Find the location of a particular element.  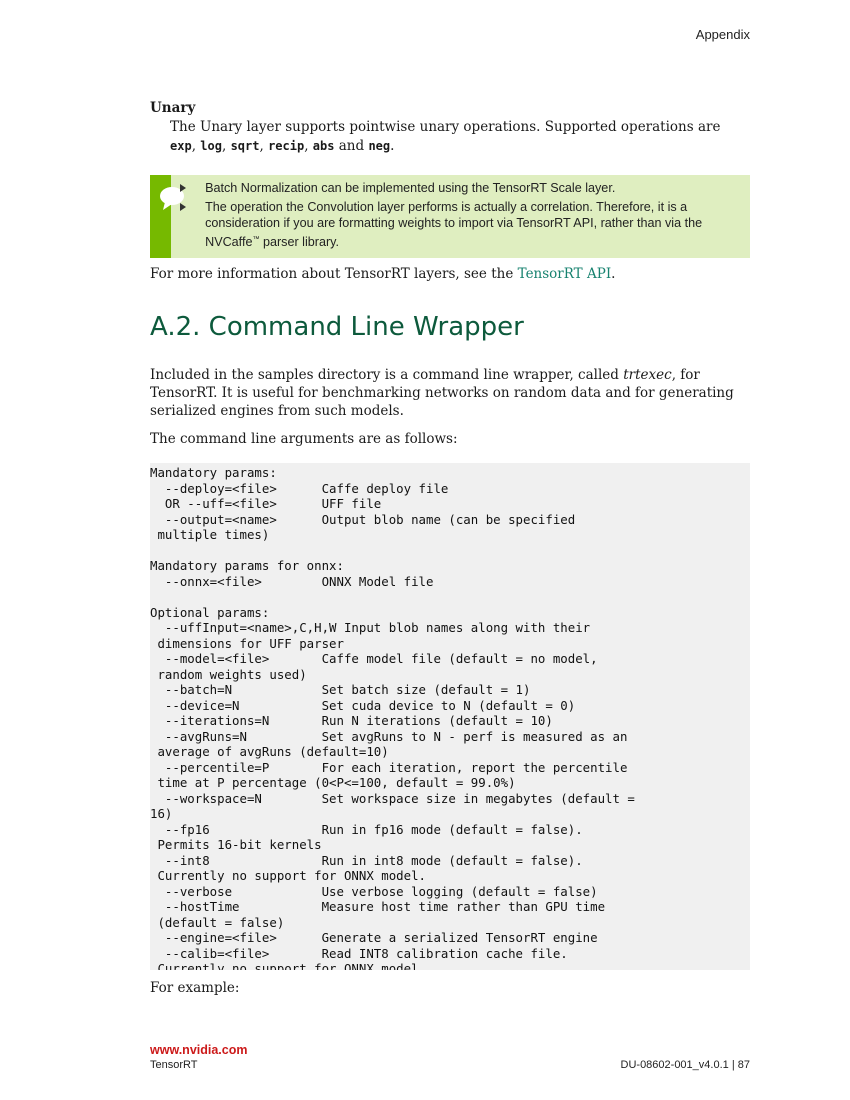

footer-doc-info: DU-08602-001_v4.0.1 | 87 is located at coordinates (685, 1065).